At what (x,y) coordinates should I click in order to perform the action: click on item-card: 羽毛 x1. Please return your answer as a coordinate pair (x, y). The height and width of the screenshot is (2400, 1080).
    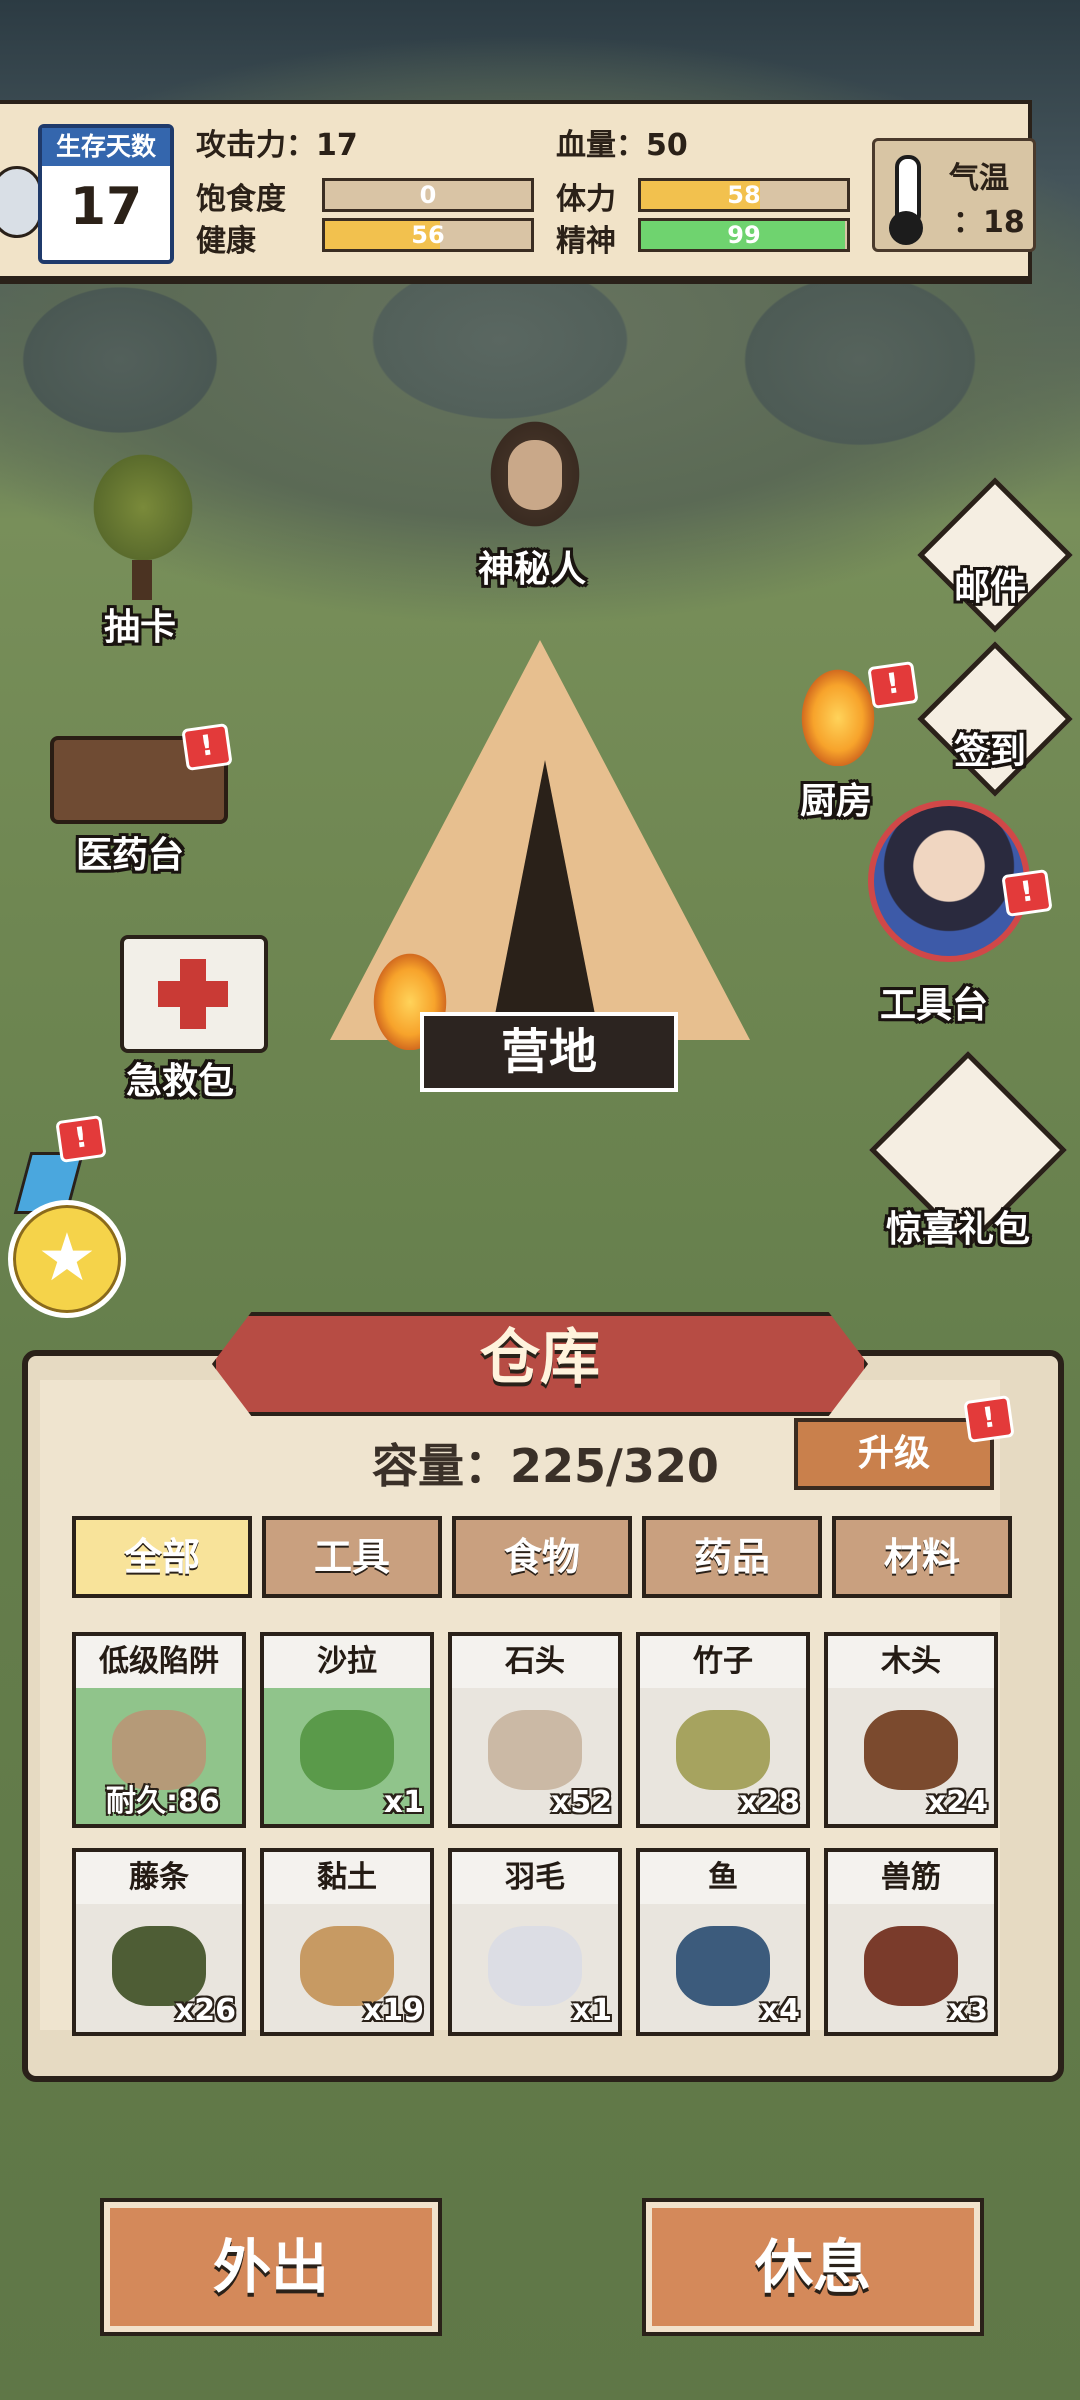
    Looking at the image, I should click on (535, 1942).